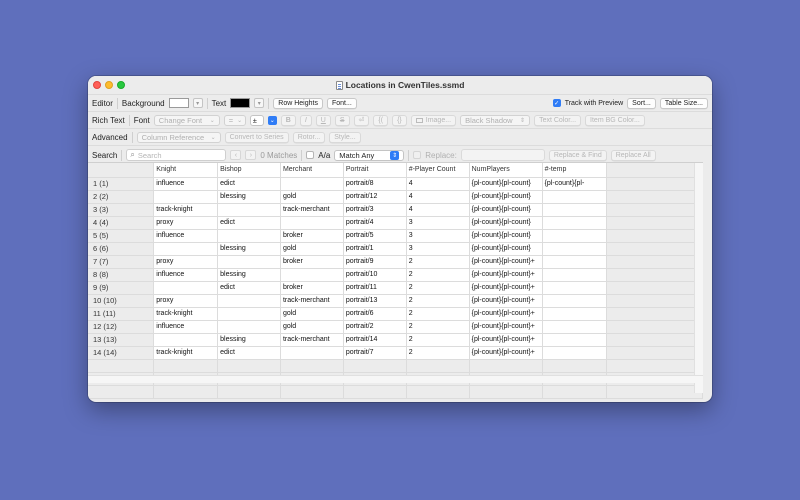  I want to click on row-heights-button: Row Heights, so click(298, 103).